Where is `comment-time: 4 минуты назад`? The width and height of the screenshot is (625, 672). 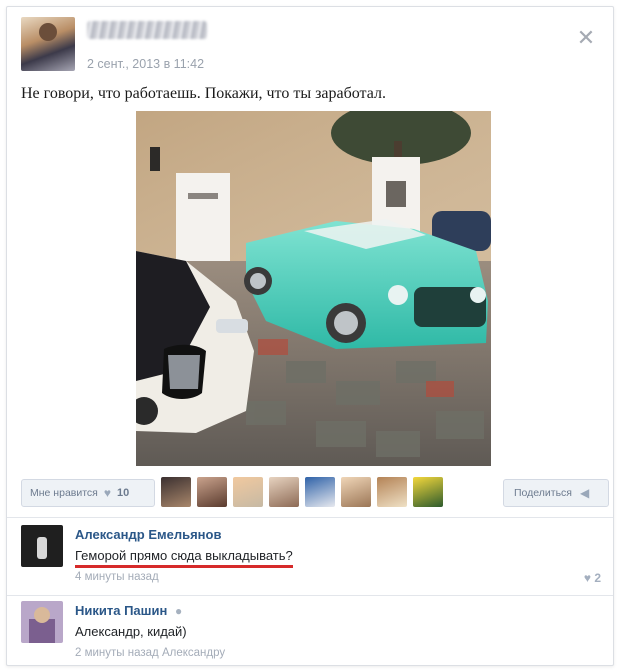
comment-time: 4 минуты назад is located at coordinates (117, 577).